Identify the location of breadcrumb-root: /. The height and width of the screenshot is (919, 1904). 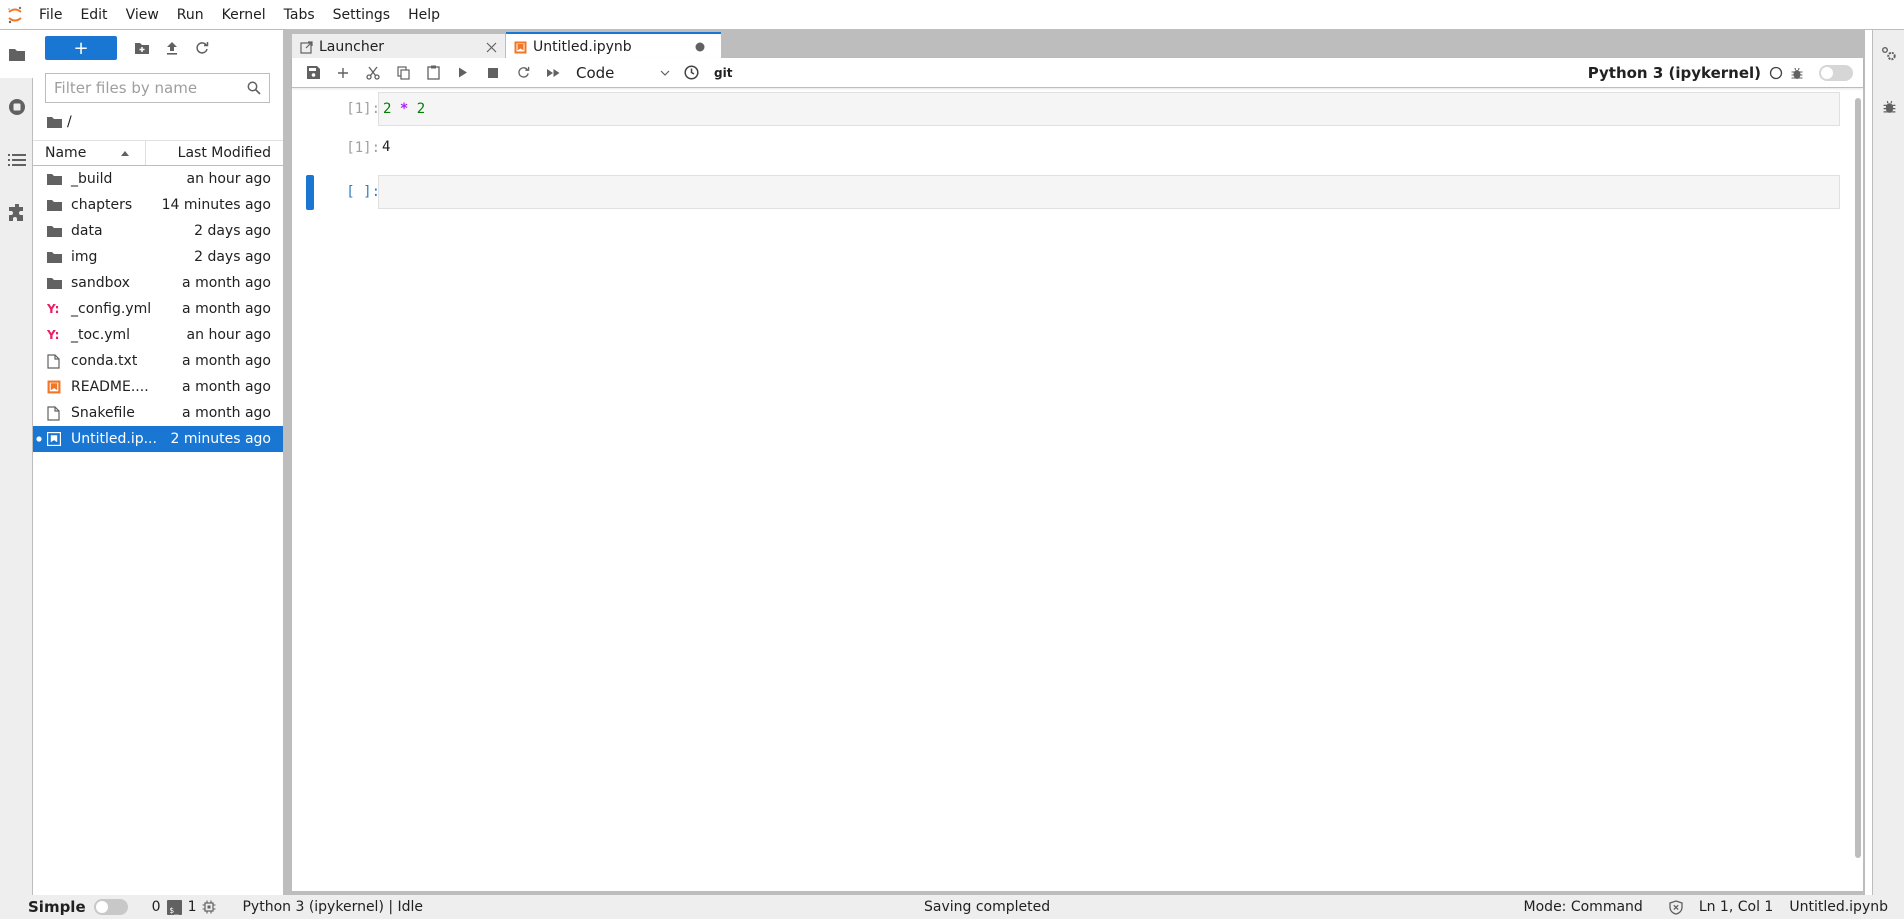
(69, 122).